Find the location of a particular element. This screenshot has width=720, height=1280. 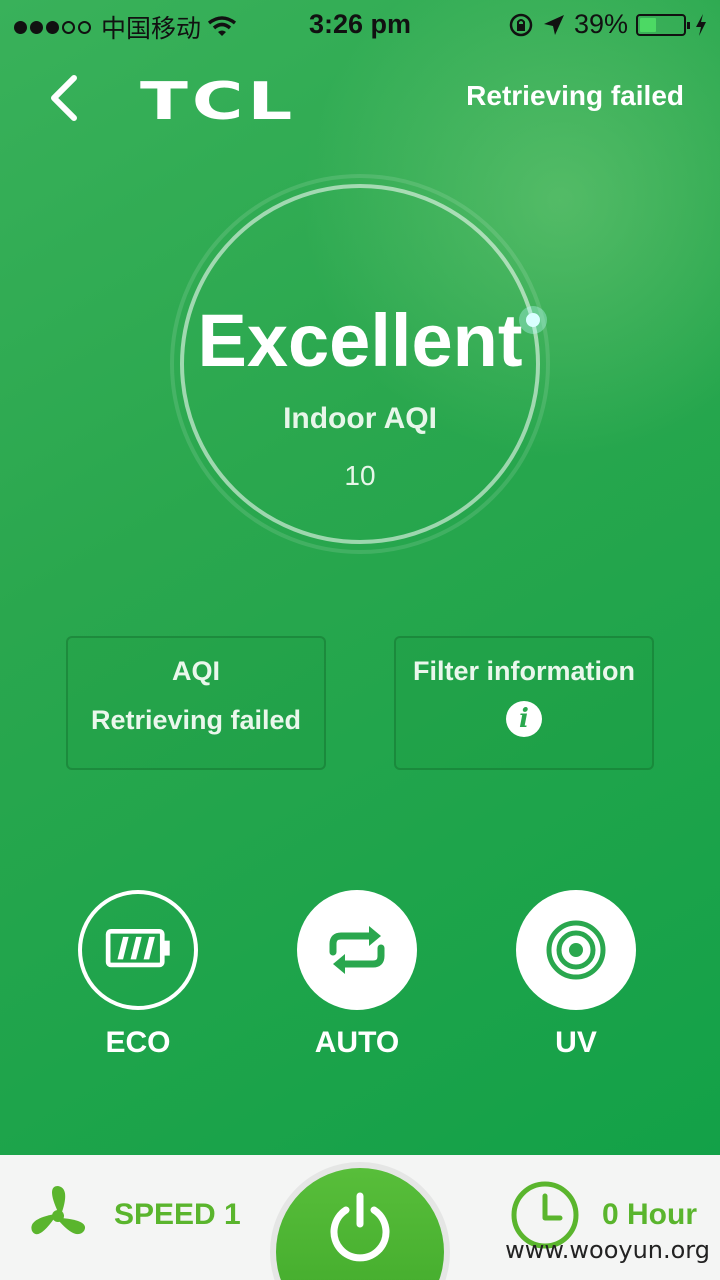

filter-card-title: Filter information is located at coordinates (524, 671).